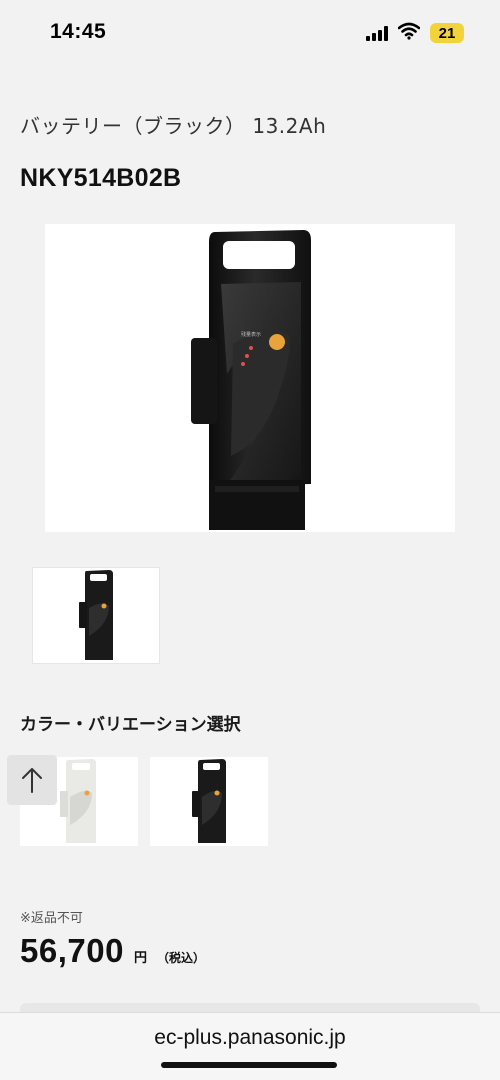 The height and width of the screenshot is (1080, 500). What do you see at coordinates (140, 958) in the screenshot?
I see `price-unit: 円` at bounding box center [140, 958].